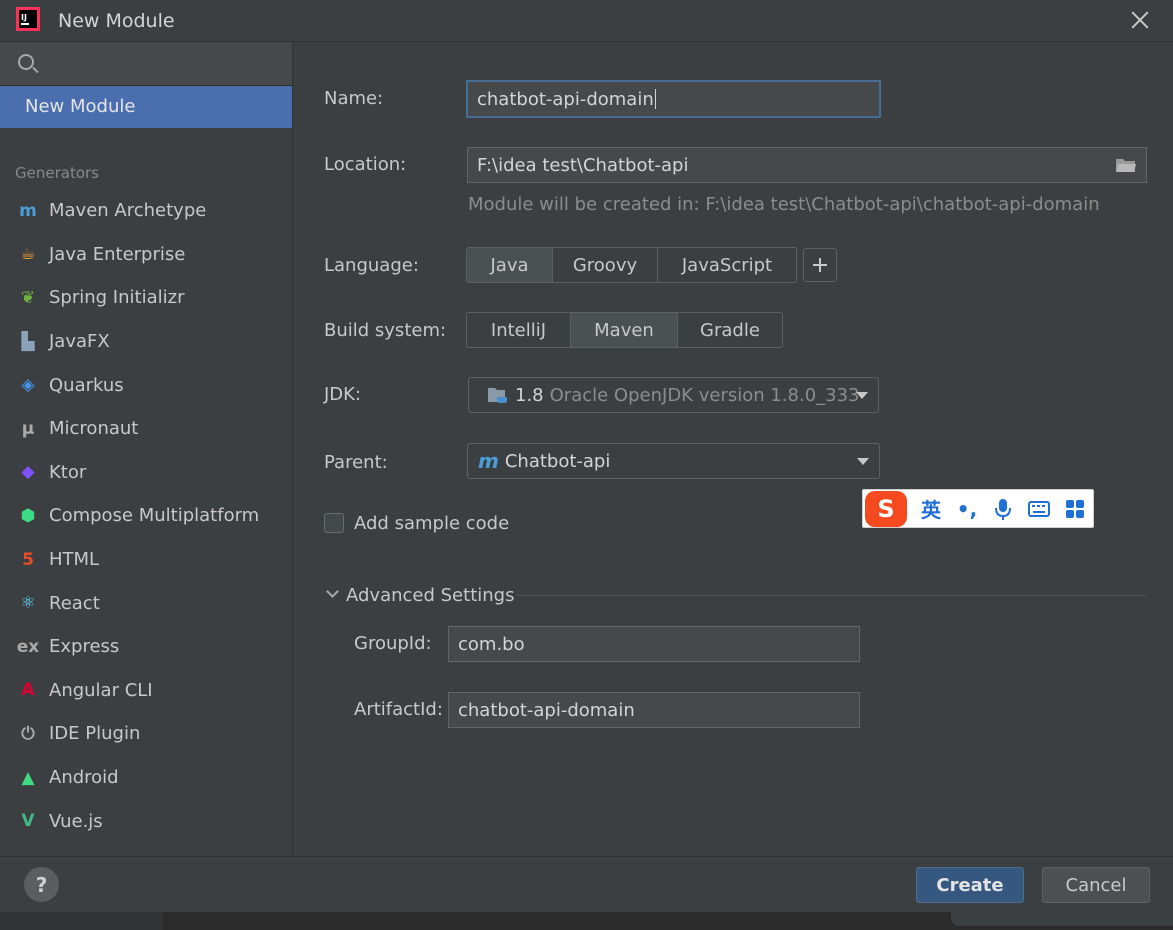  What do you see at coordinates (1140, 20) in the screenshot?
I see `close-icon` at bounding box center [1140, 20].